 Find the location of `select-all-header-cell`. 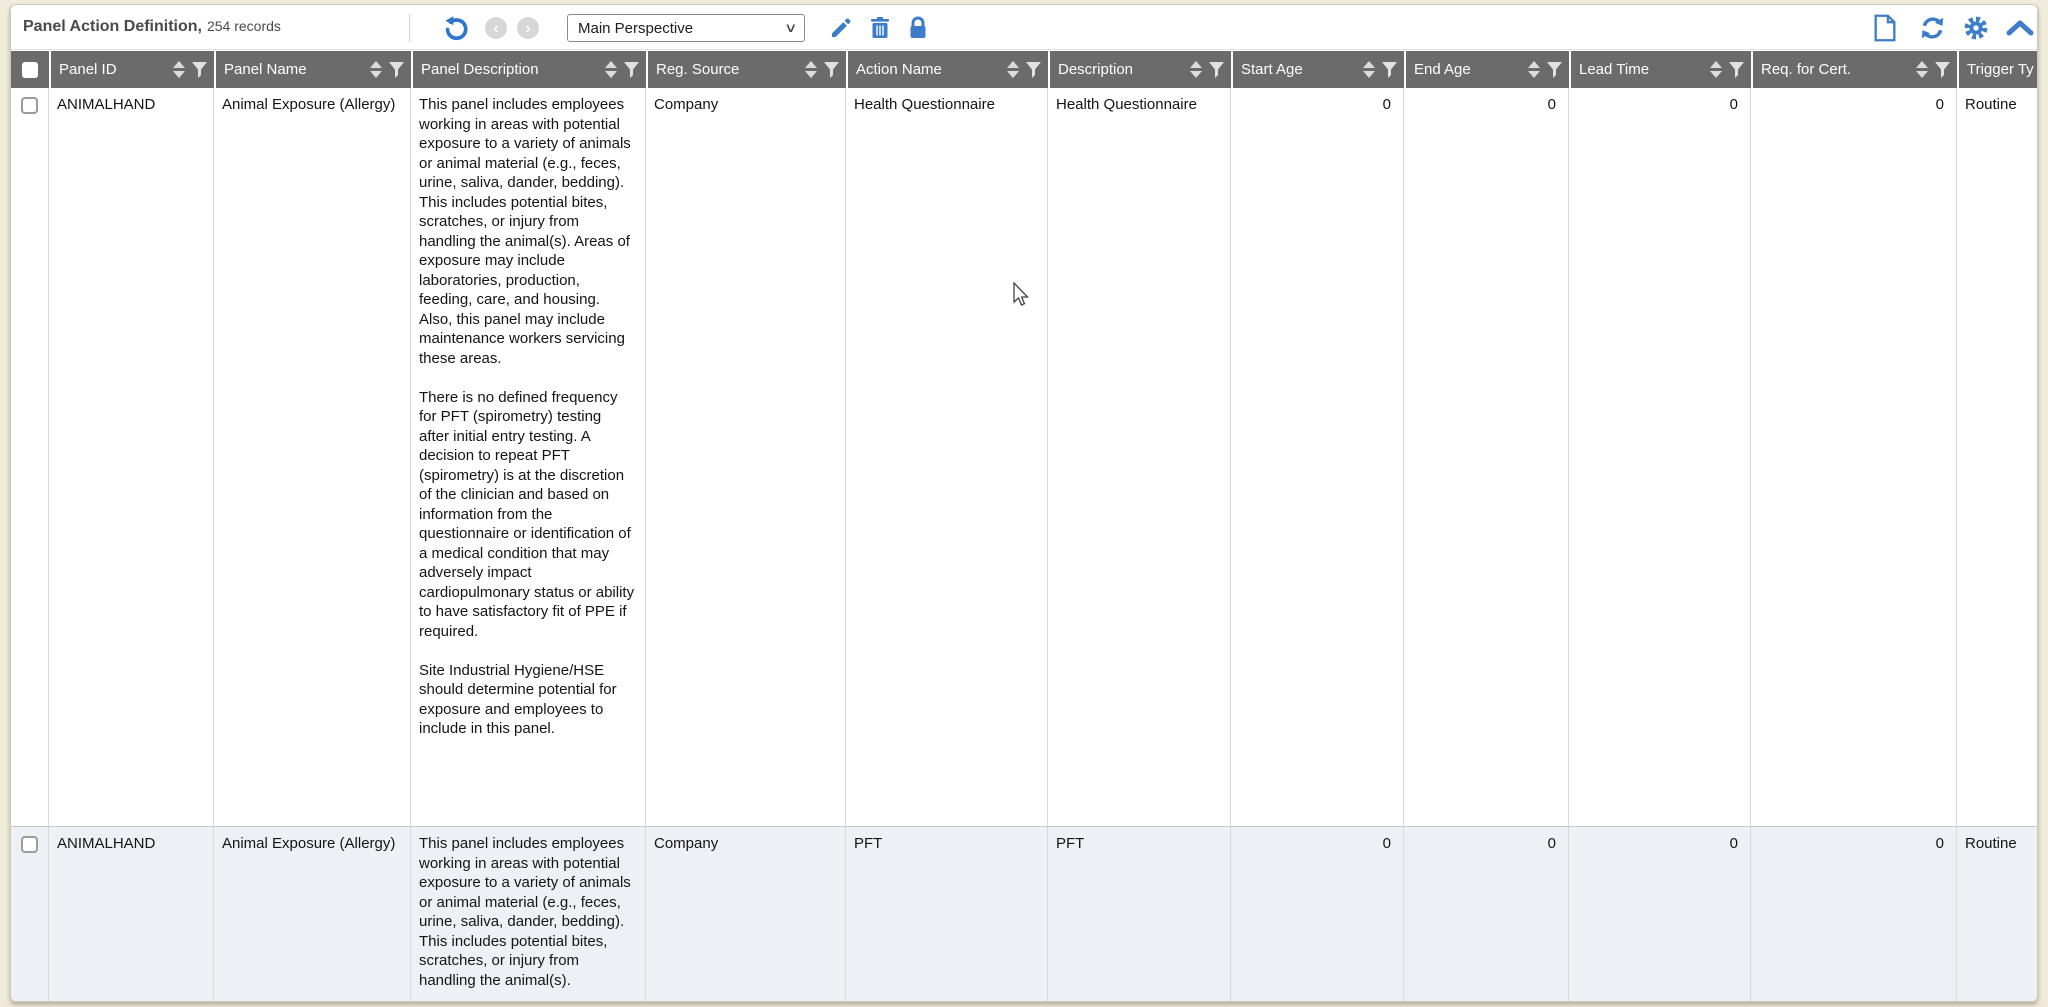

select-all-header-cell is located at coordinates (30, 69).